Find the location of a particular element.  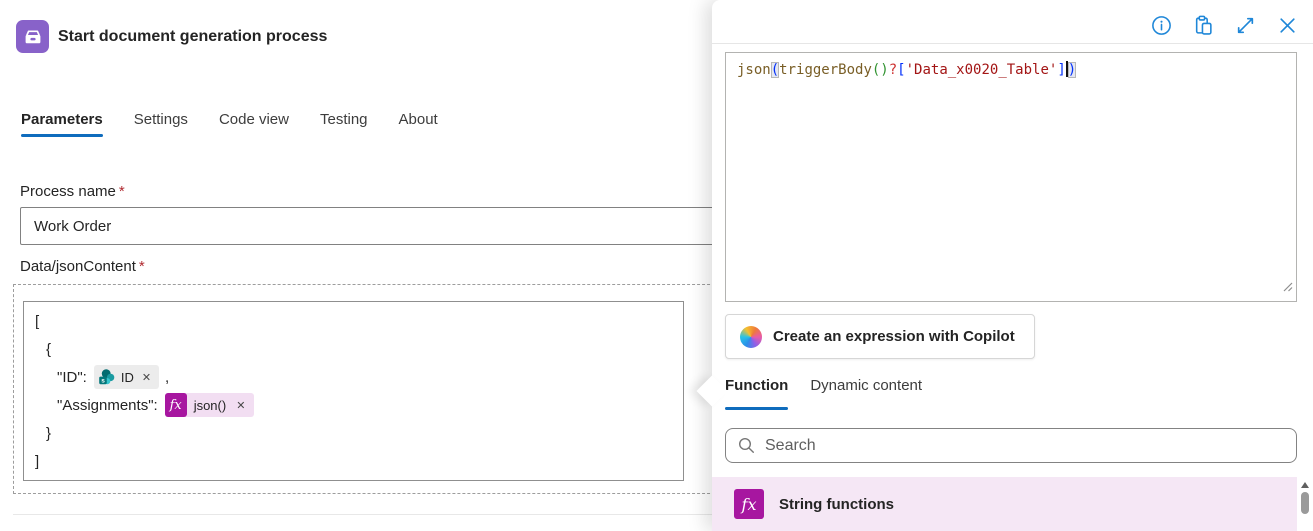

scrollbar-thumb is located at coordinates (1305, 503).